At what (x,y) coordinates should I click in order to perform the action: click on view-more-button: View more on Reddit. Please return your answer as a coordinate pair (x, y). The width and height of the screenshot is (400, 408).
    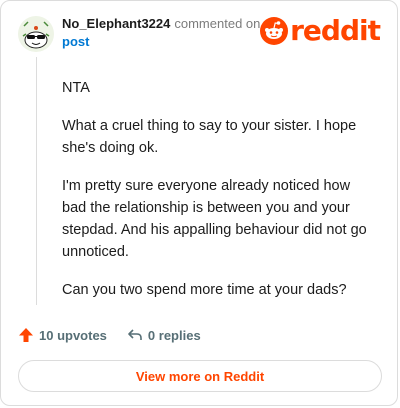
    Looking at the image, I should click on (200, 376).